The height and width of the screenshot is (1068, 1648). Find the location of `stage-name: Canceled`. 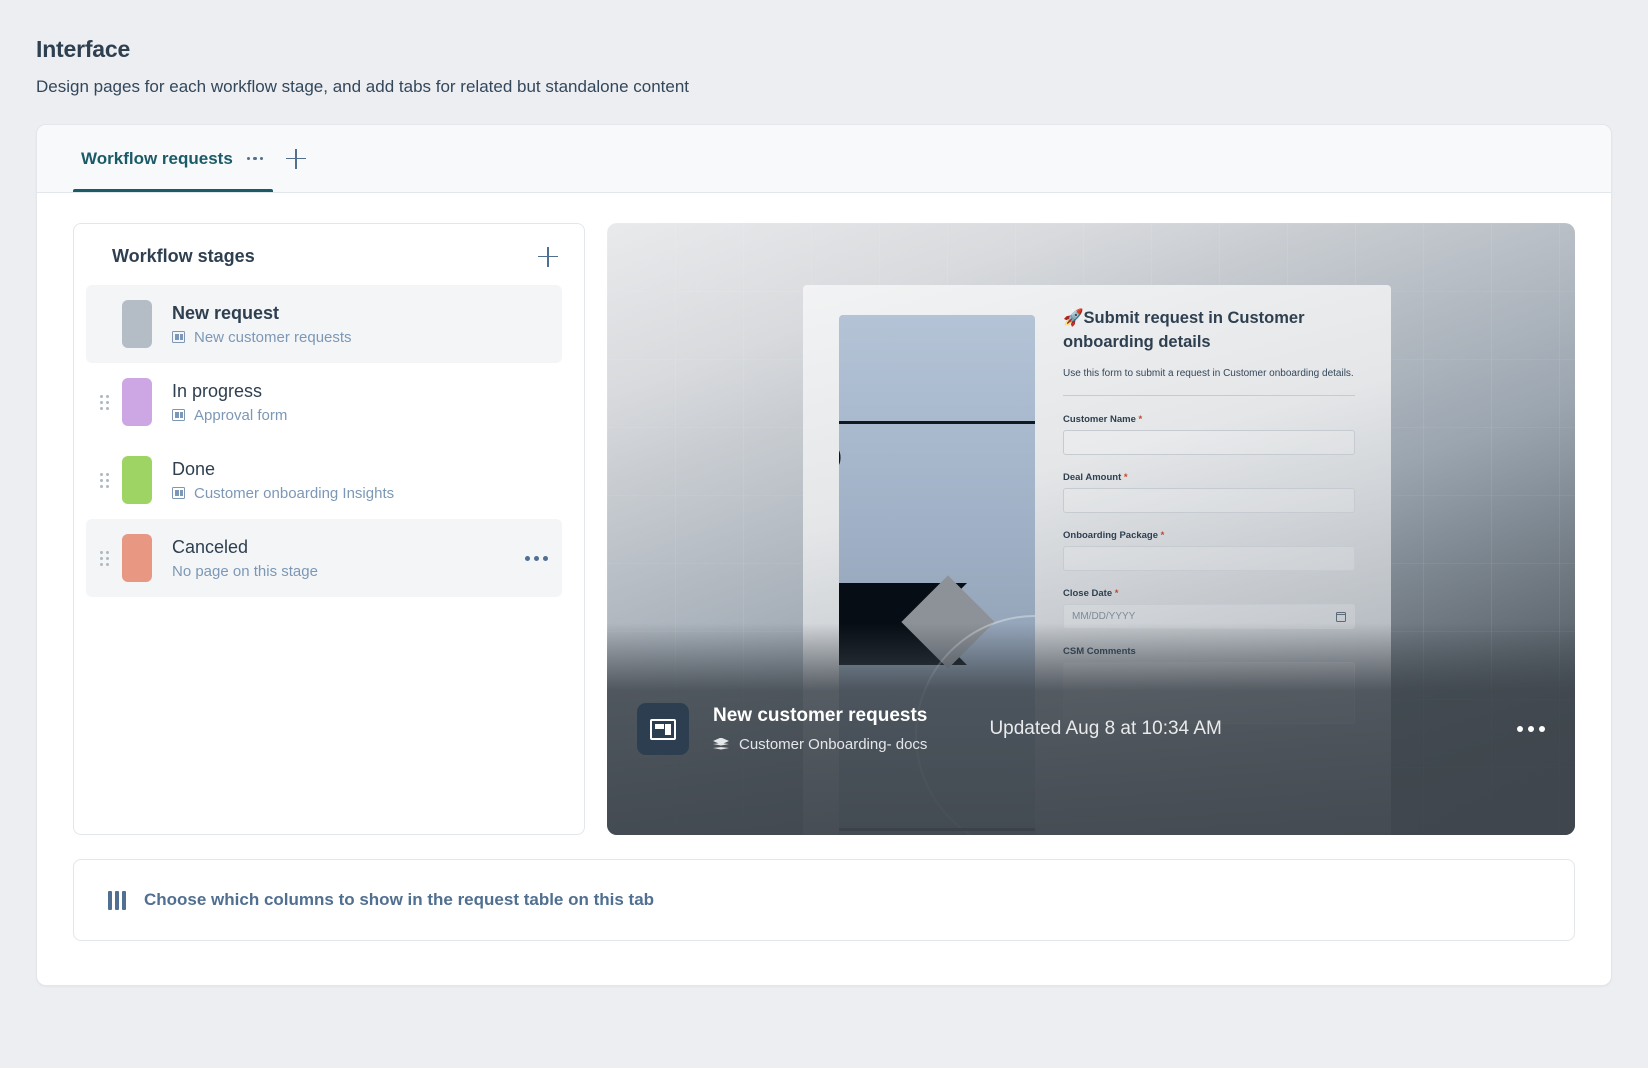

stage-name: Canceled is located at coordinates (210, 546).